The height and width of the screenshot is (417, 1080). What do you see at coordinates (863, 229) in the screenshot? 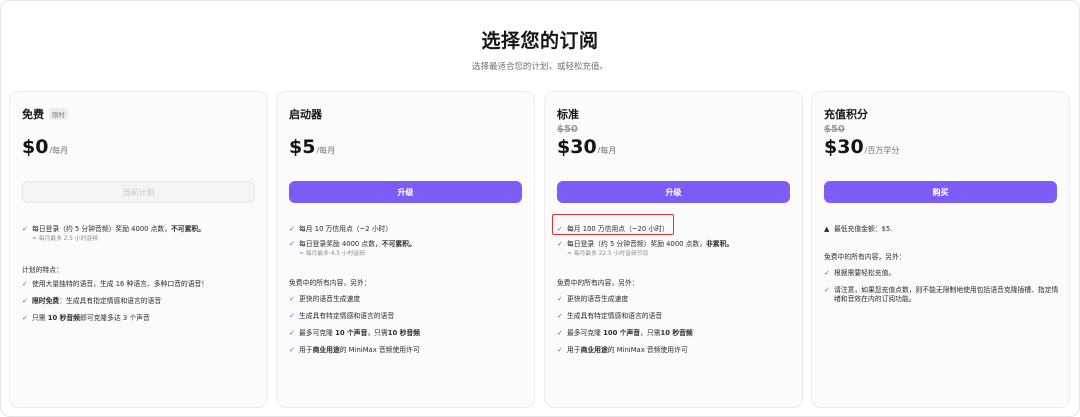
I see `feature-text: 最低充值金额：$5.` at bounding box center [863, 229].